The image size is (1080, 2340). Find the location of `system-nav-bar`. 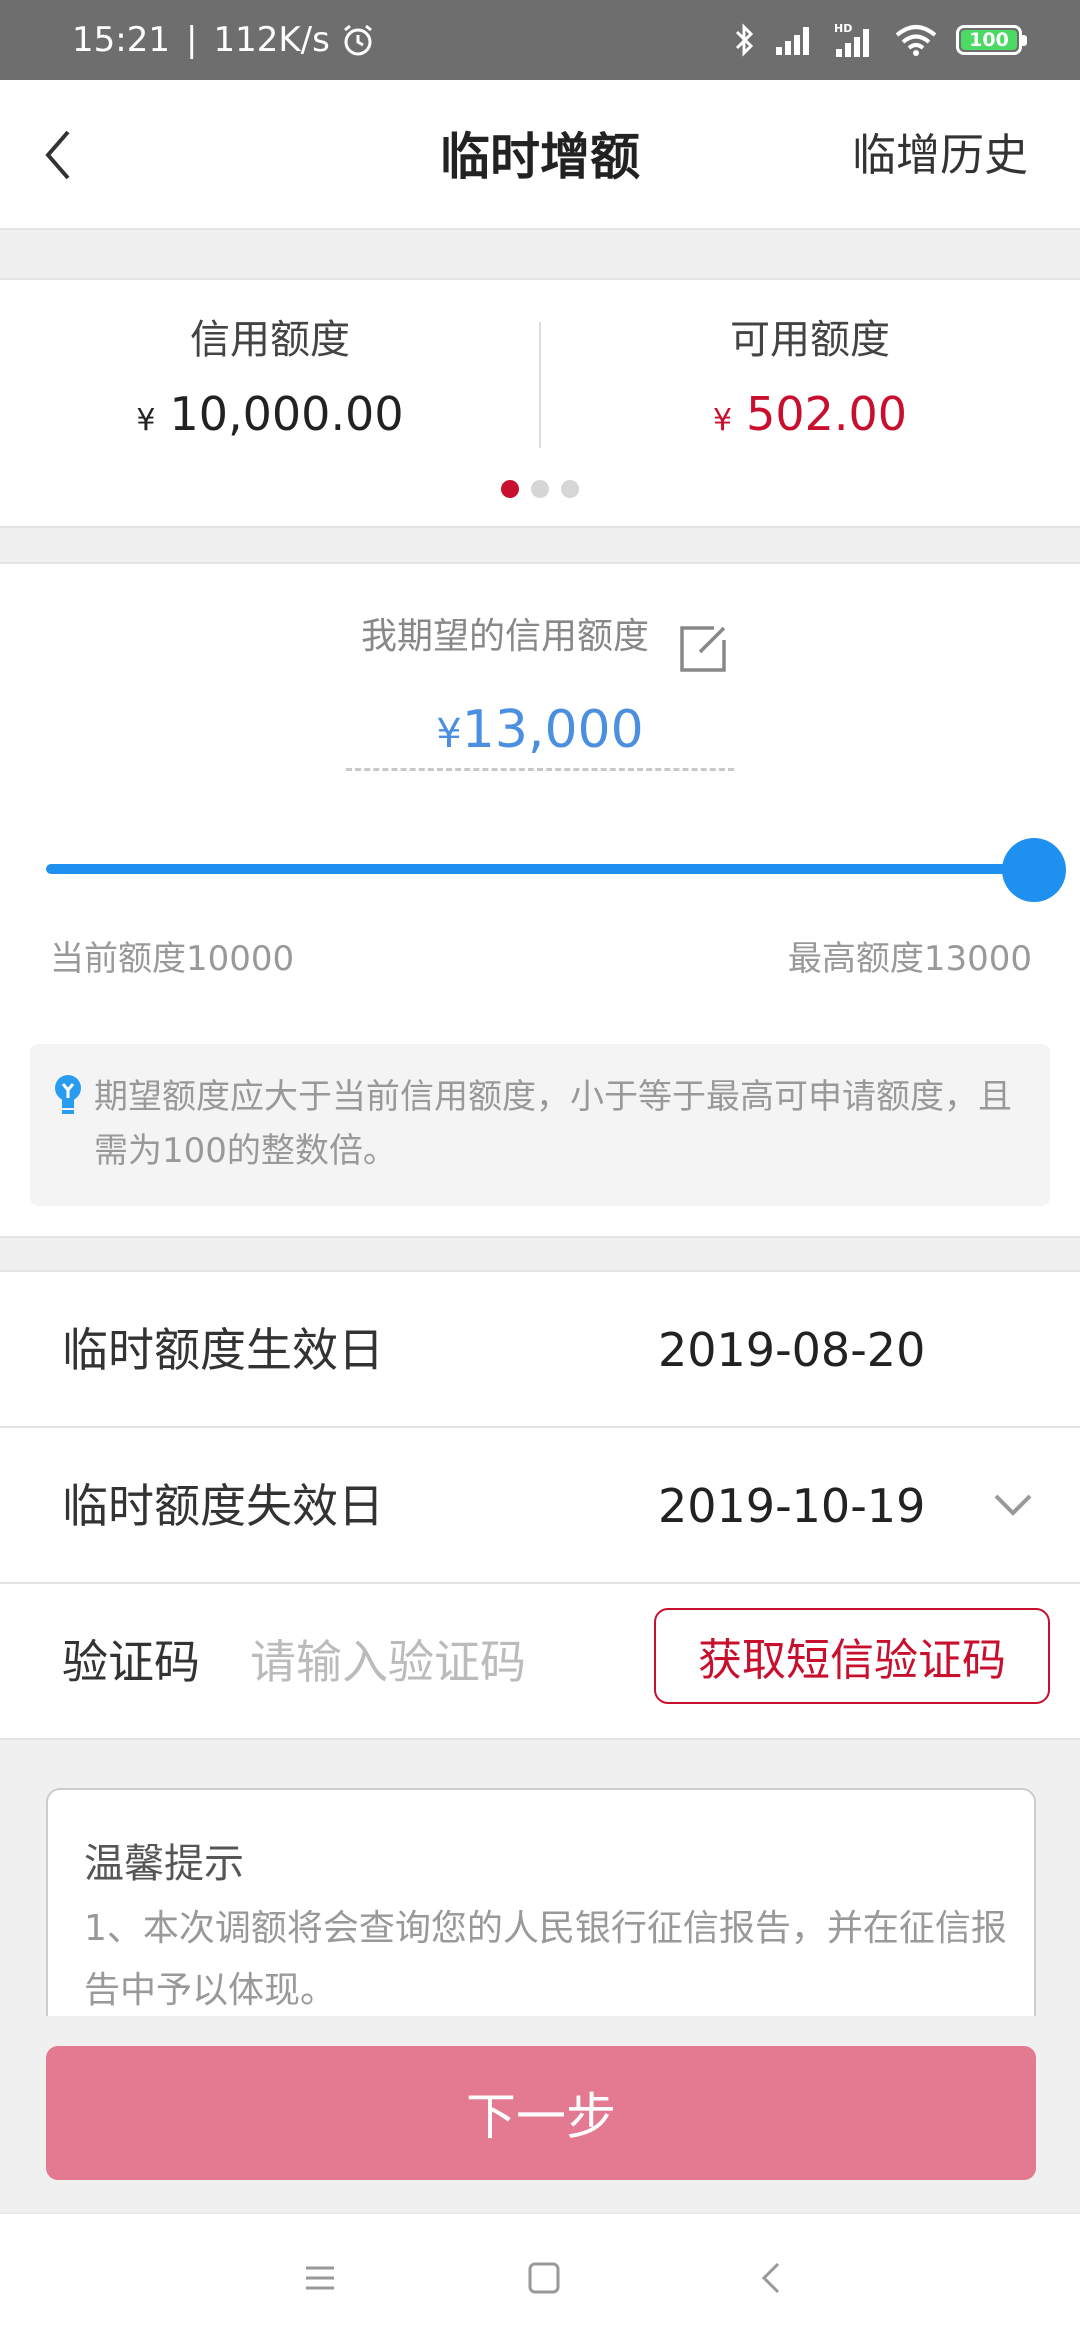

system-nav-bar is located at coordinates (540, 2276).